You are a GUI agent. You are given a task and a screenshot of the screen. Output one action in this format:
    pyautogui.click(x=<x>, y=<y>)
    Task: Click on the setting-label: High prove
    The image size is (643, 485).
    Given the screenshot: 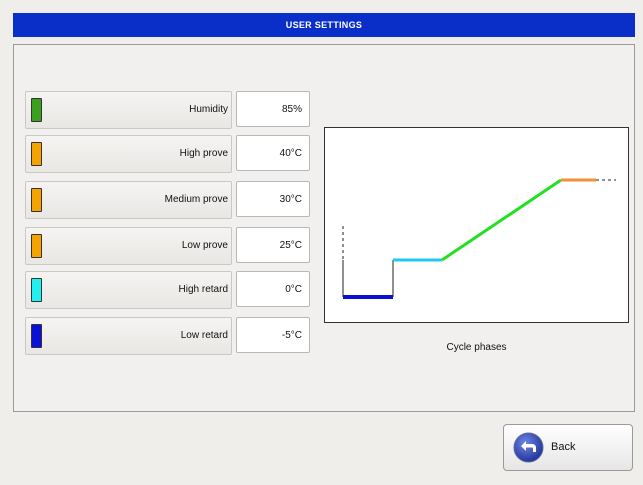 What is the action you would take?
    pyautogui.click(x=203, y=153)
    